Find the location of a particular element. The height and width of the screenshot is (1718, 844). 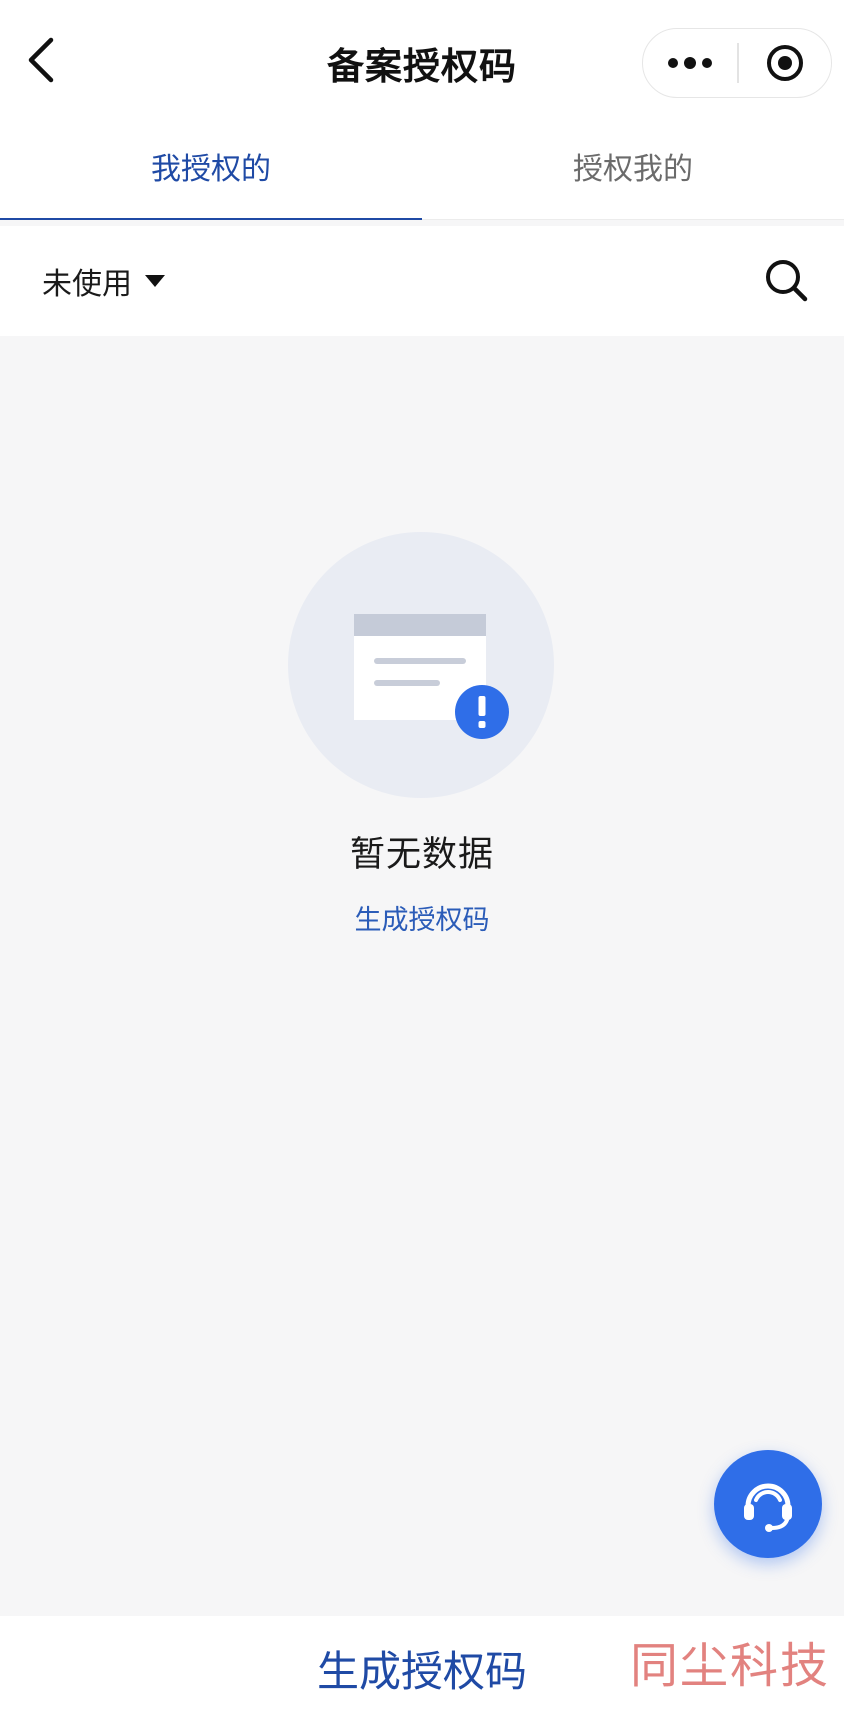

search-icon is located at coordinates (787, 281).